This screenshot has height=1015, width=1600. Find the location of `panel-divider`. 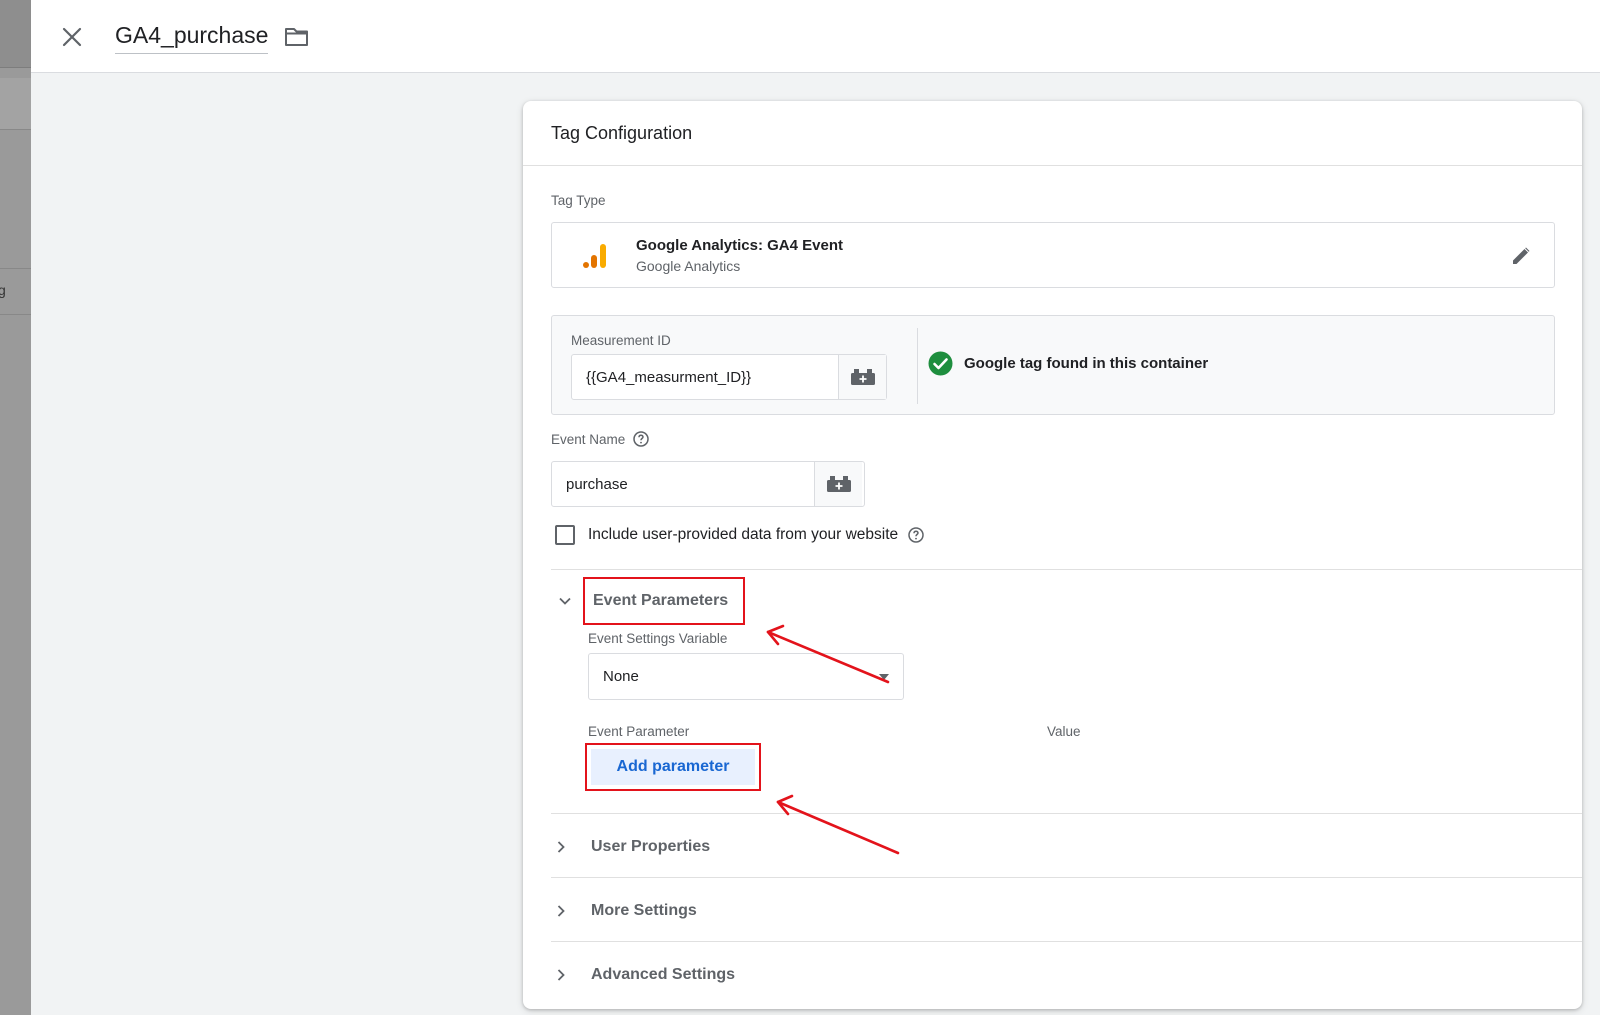

panel-divider is located at coordinates (917, 366).